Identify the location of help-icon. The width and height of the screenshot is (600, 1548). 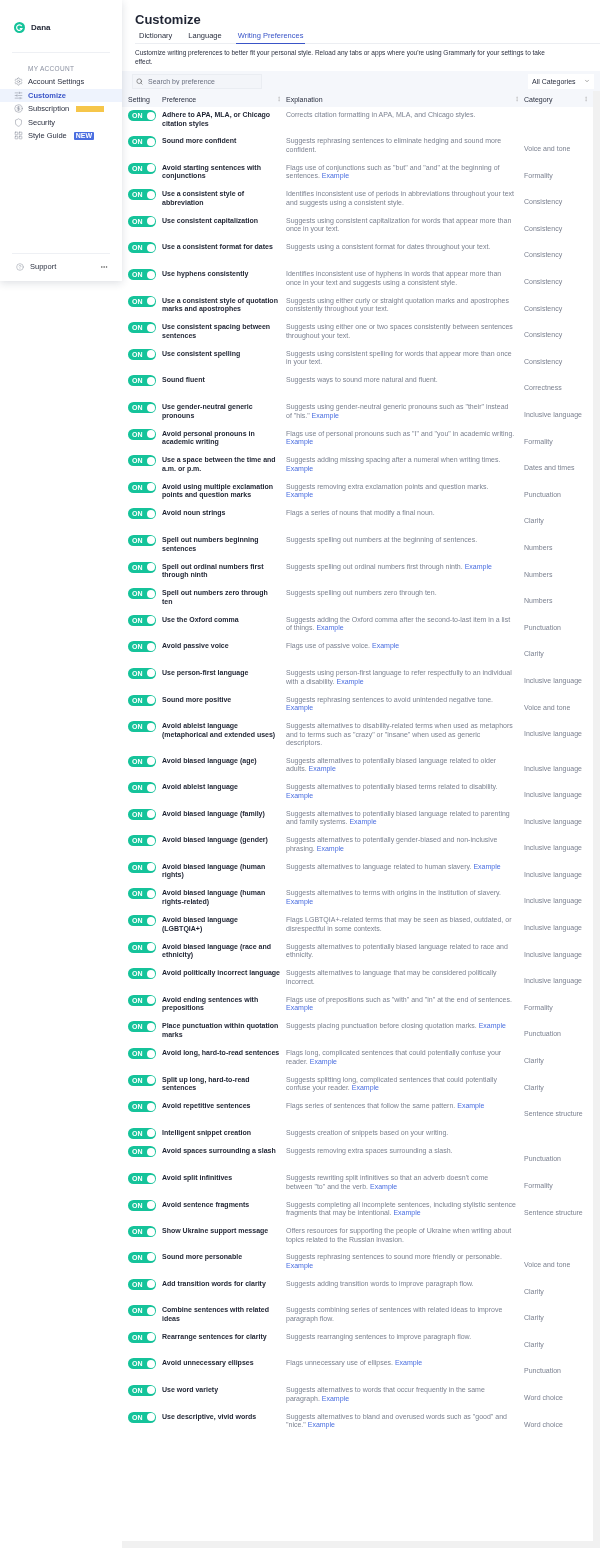
(20, 266).